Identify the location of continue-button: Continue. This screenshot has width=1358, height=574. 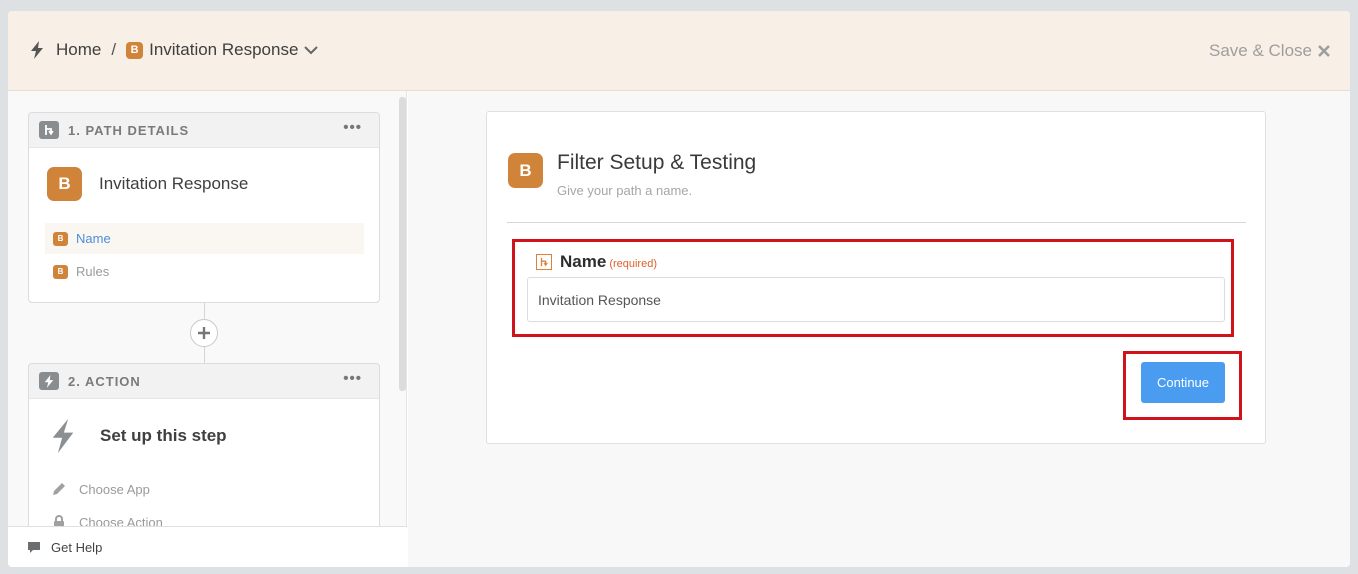
(1183, 382).